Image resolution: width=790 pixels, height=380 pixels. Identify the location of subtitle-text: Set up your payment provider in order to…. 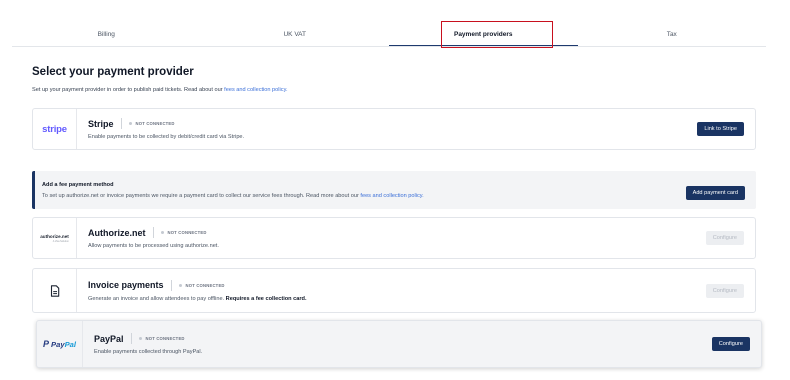
(128, 90).